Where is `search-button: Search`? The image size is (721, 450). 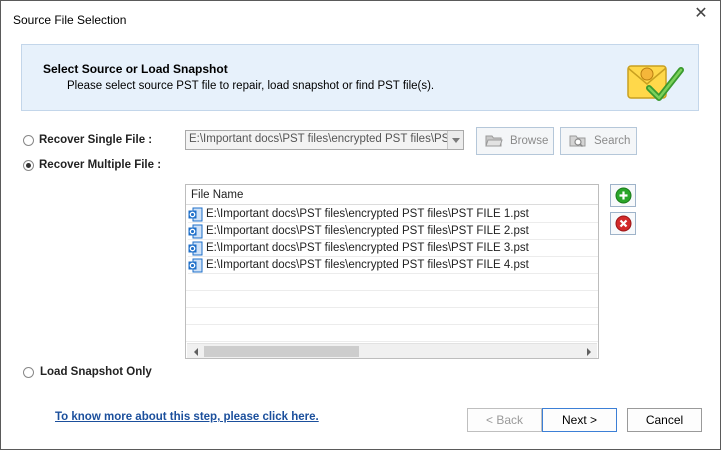 search-button: Search is located at coordinates (598, 141).